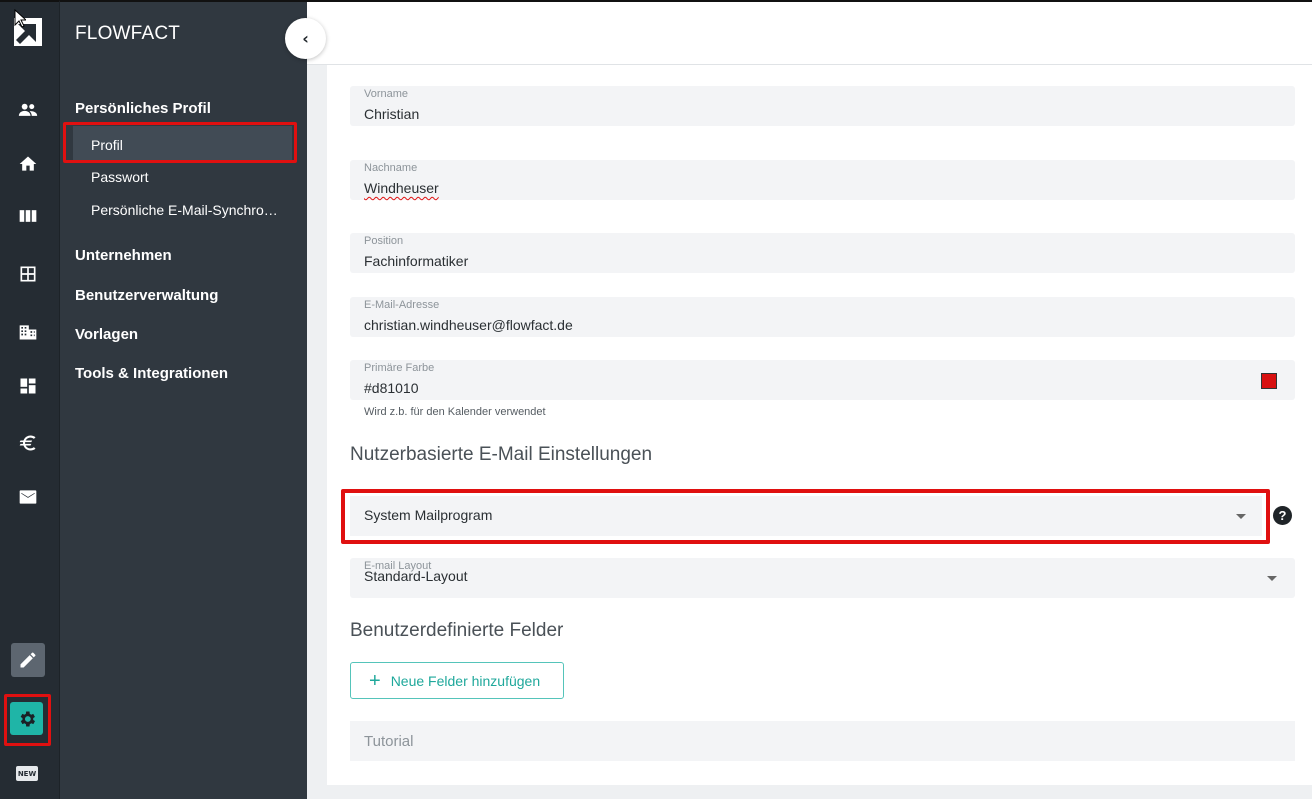 This screenshot has height=799, width=1312. I want to click on collapse-sidebar-button: ‹, so click(305, 38).